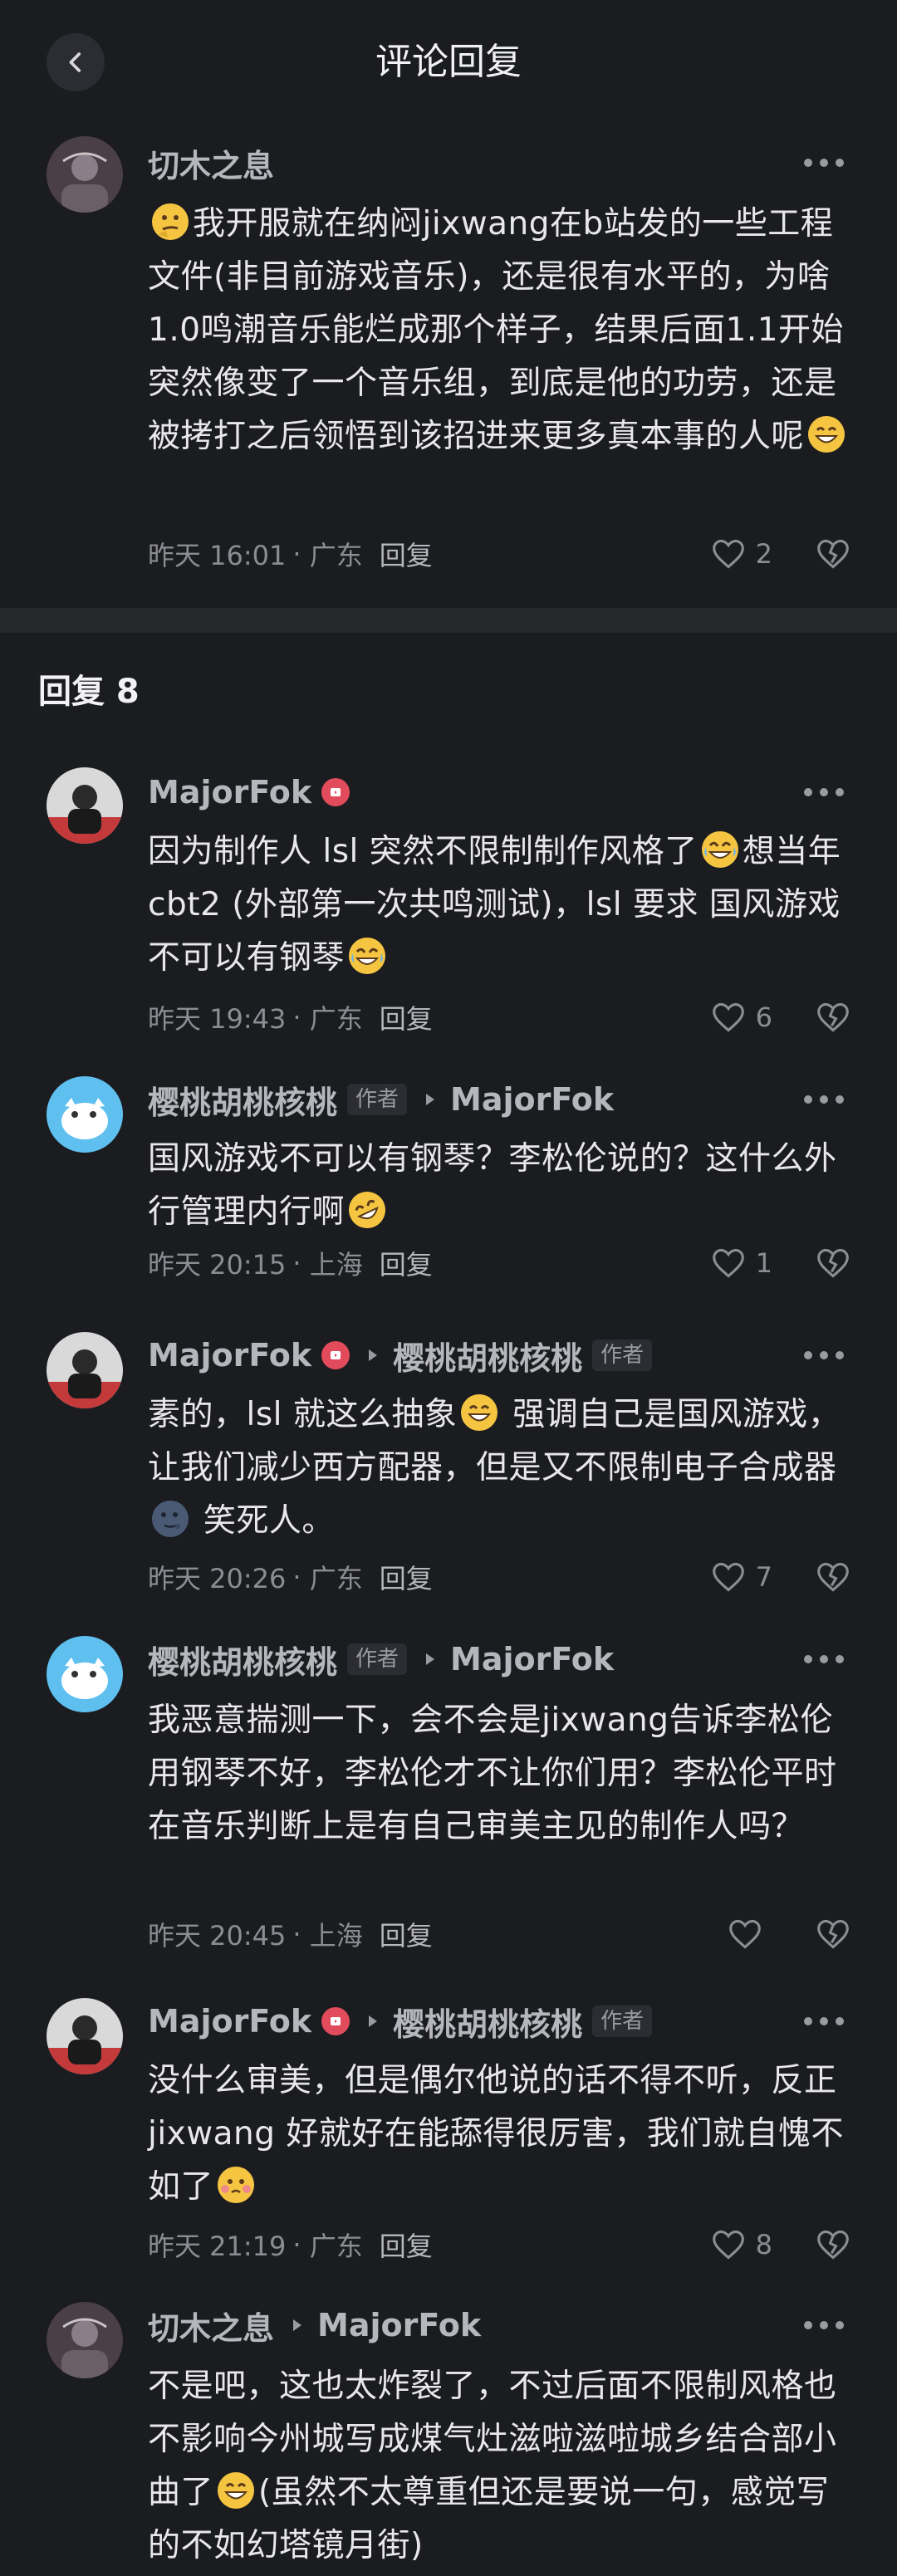 Image resolution: width=897 pixels, height=2576 pixels. I want to click on comment-actions: 1, so click(781, 1263).